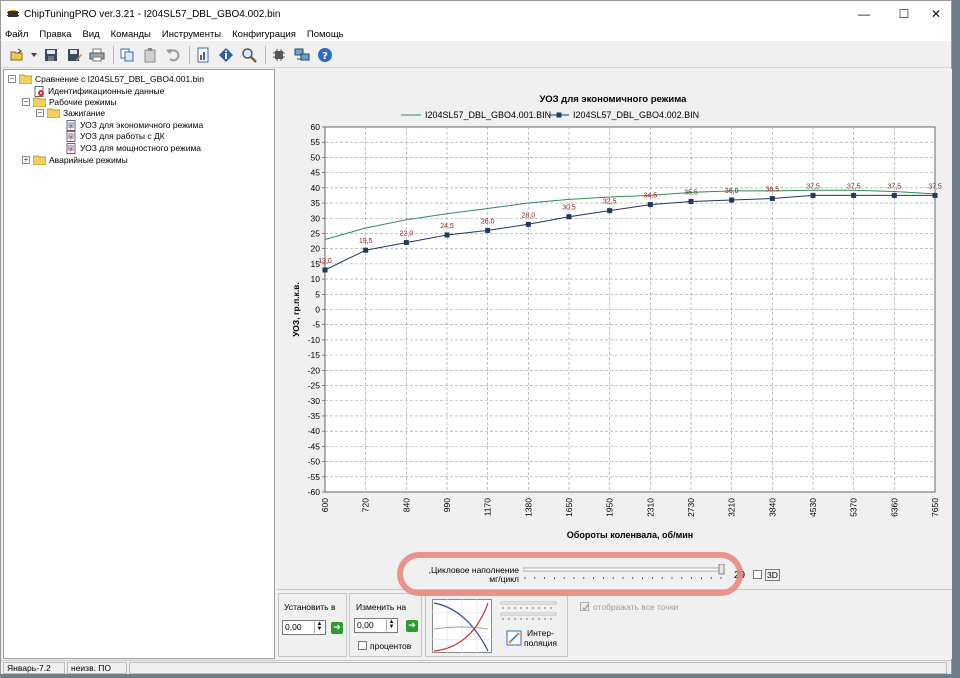 Image resolution: width=960 pixels, height=678 pixels. Describe the element at coordinates (191, 34) in the screenshot. I see `menu-tools: Инструменты` at that location.